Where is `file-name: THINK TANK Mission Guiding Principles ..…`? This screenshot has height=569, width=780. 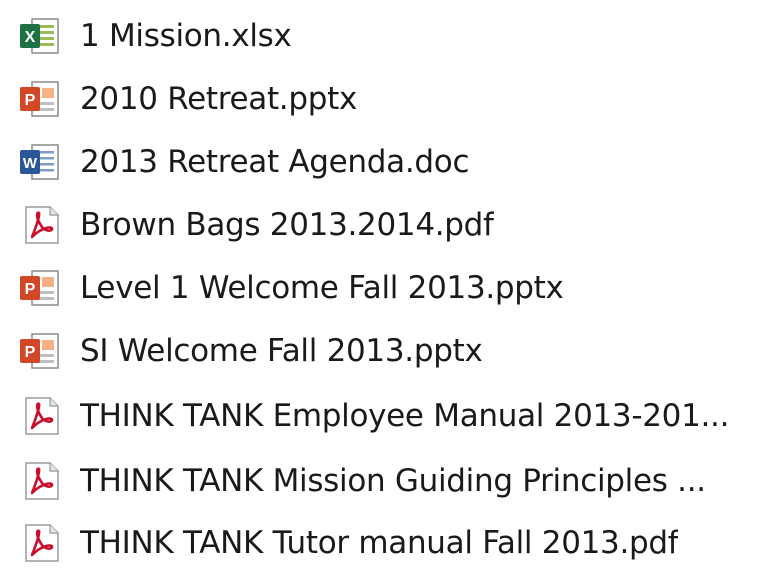 file-name: THINK TANK Mission Guiding Principles ..… is located at coordinates (393, 481).